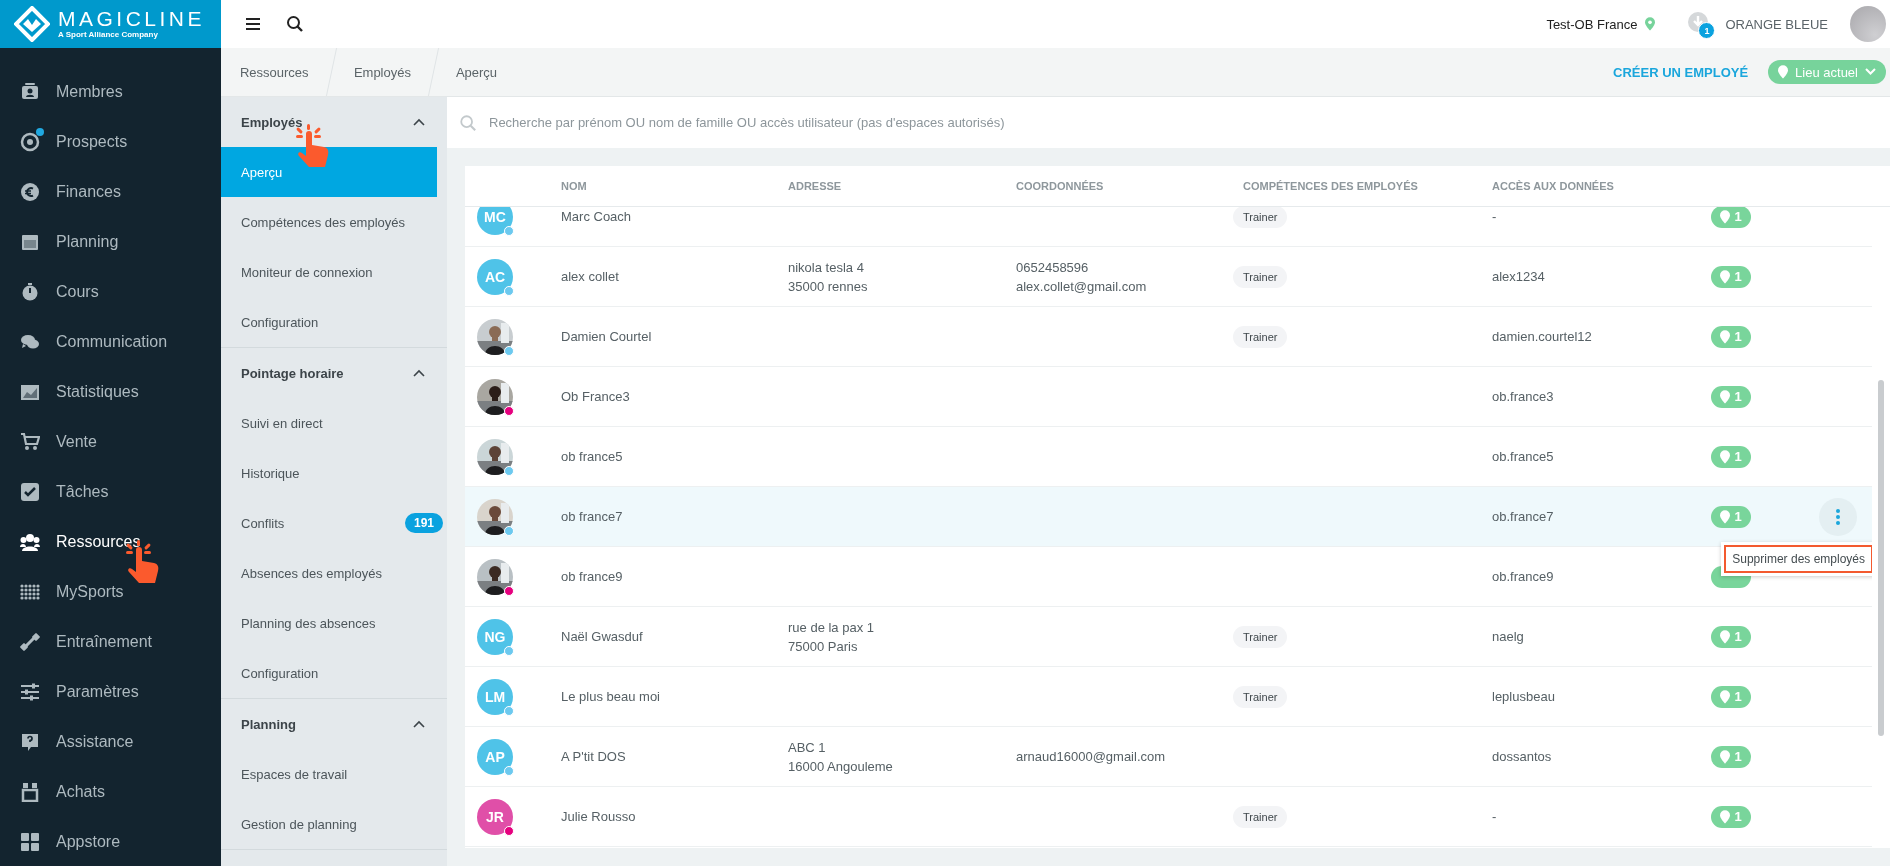 The height and width of the screenshot is (866, 1890). Describe the element at coordinates (1091, 756) in the screenshot. I see `table-cell-text: arnaud16000@gmail.com` at that location.